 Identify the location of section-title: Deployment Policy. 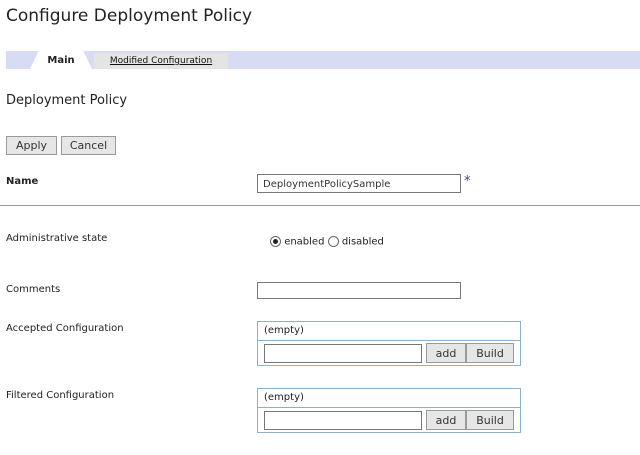
(67, 100).